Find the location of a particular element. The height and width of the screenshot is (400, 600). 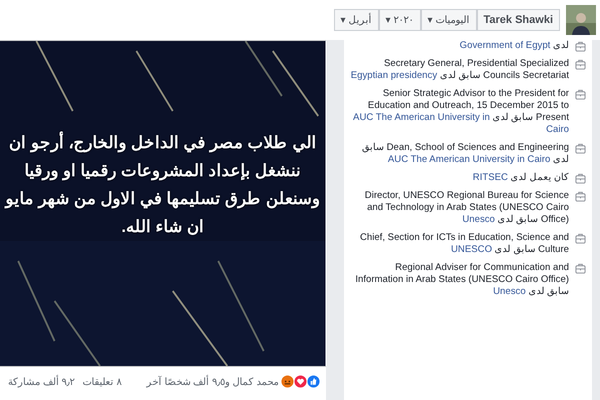

profile-name-button: Tarek Shawki is located at coordinates (518, 20).